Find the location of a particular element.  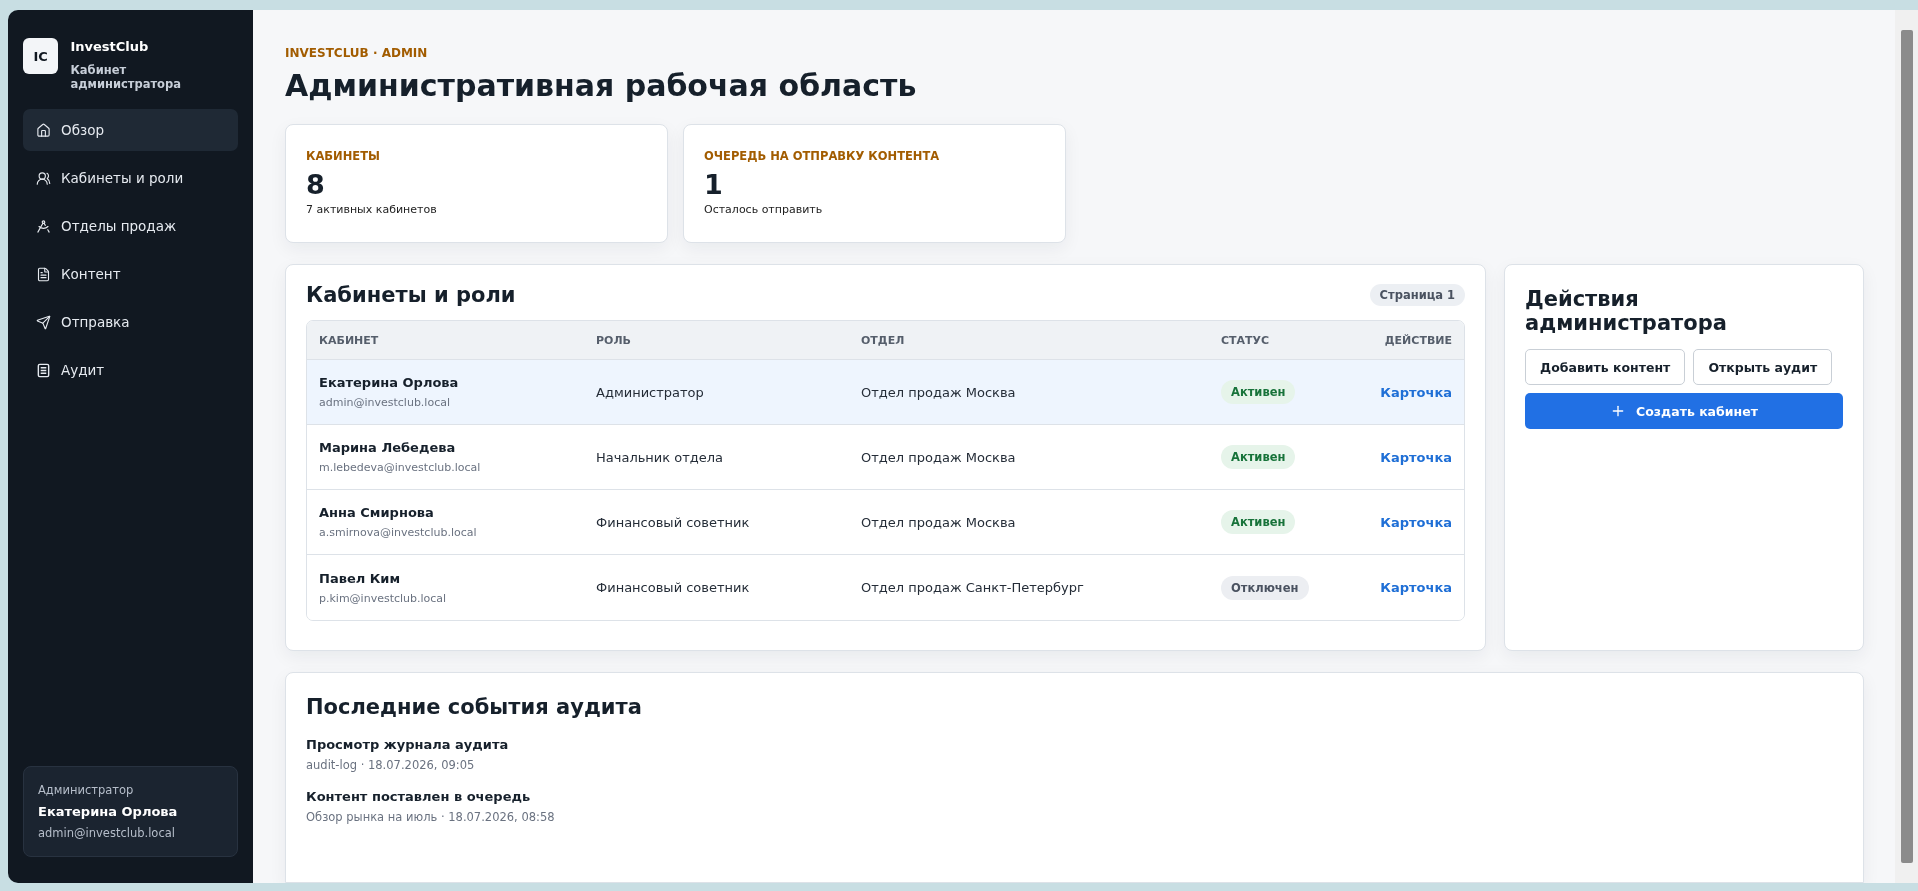

sidebar-item: Кабинеты и роли is located at coordinates (130, 178).